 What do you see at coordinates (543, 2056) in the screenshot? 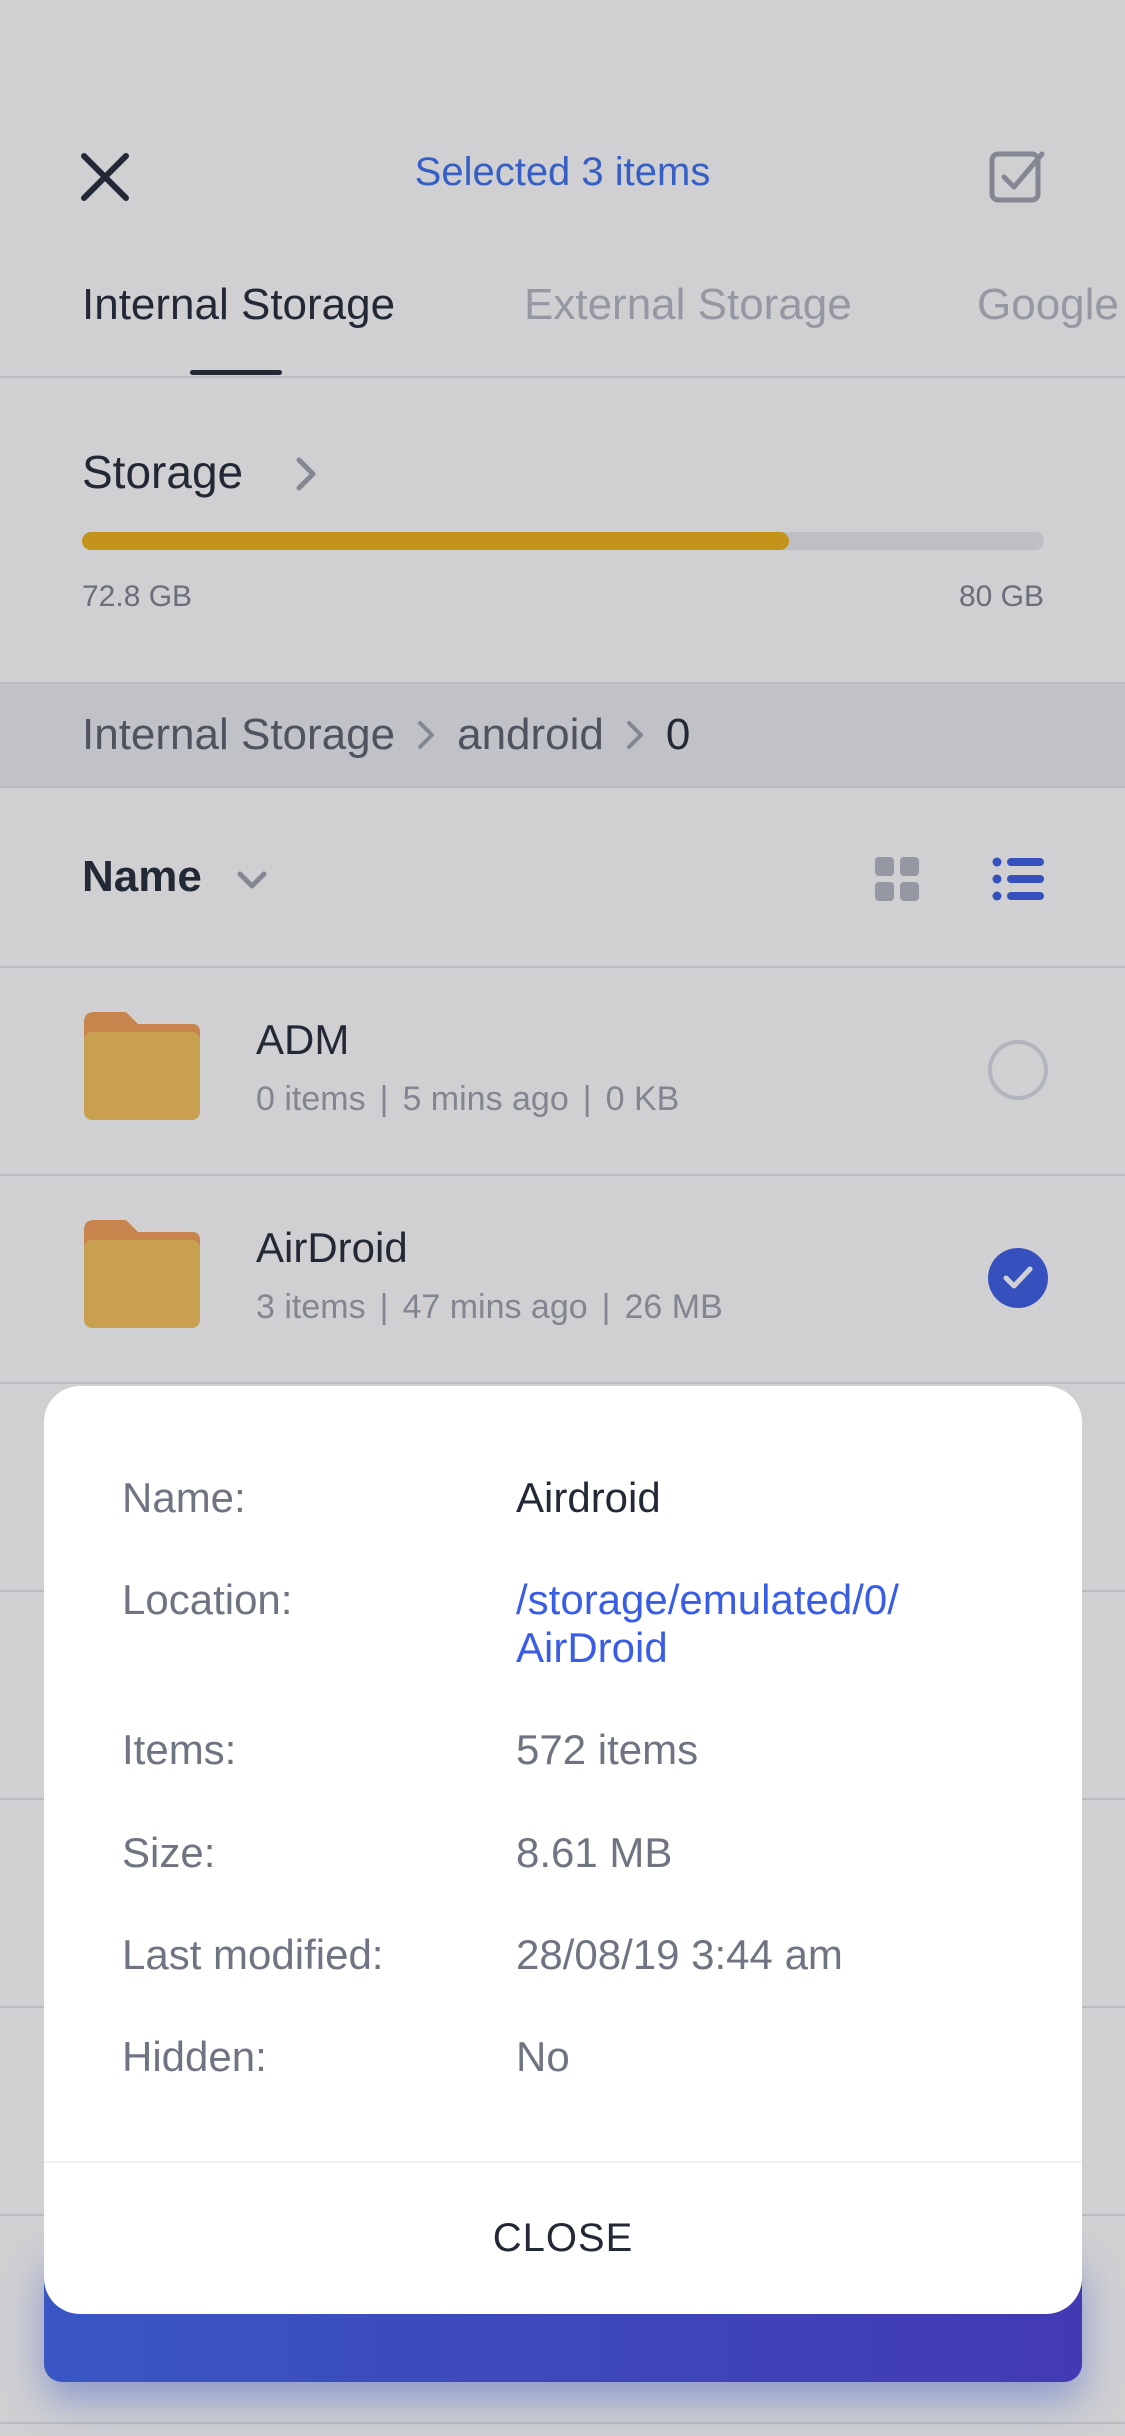
I see `detail-value: No` at bounding box center [543, 2056].